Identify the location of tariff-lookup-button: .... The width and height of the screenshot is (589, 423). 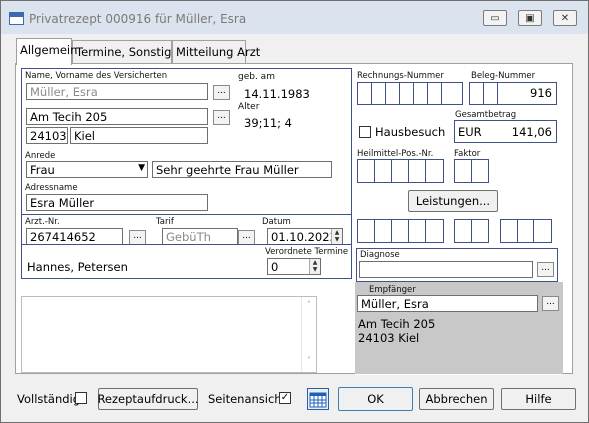
(246, 237).